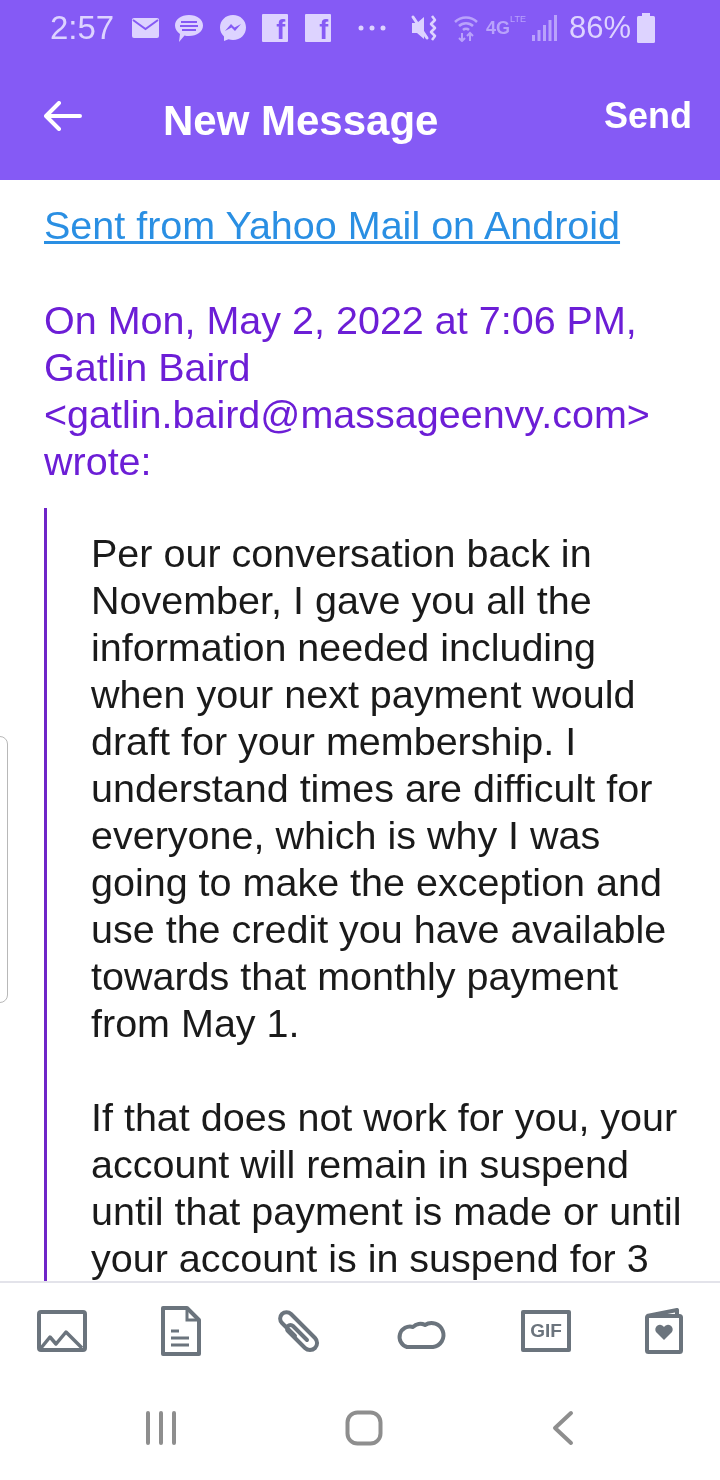  What do you see at coordinates (498, 28) in the screenshot?
I see `network-type: 4G` at bounding box center [498, 28].